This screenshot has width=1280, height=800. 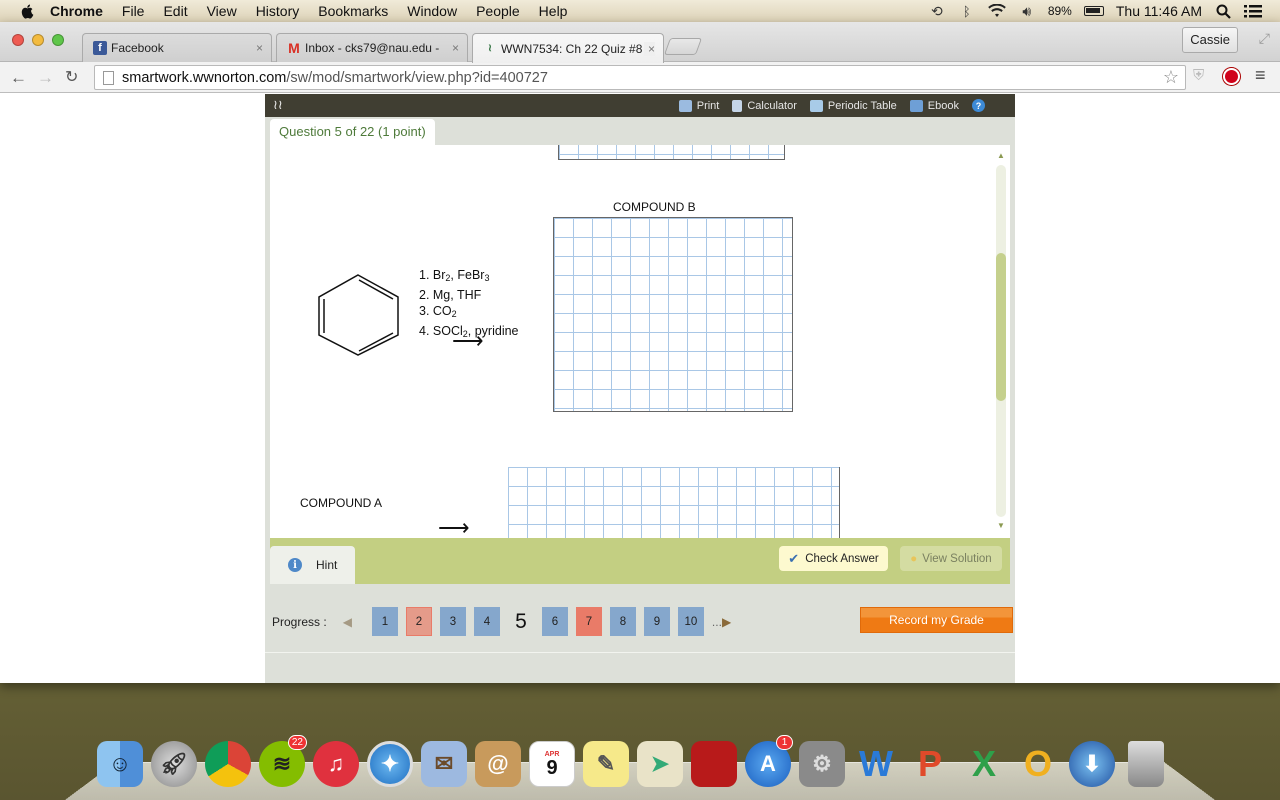 I want to click on maps-icon: ➤, so click(x=660, y=764).